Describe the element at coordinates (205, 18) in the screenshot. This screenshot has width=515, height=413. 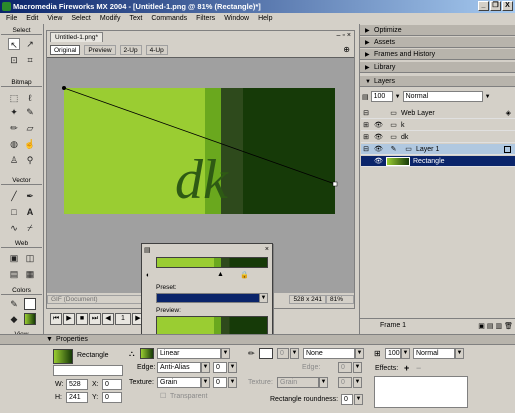
I see `menu-filters: Filters` at that location.